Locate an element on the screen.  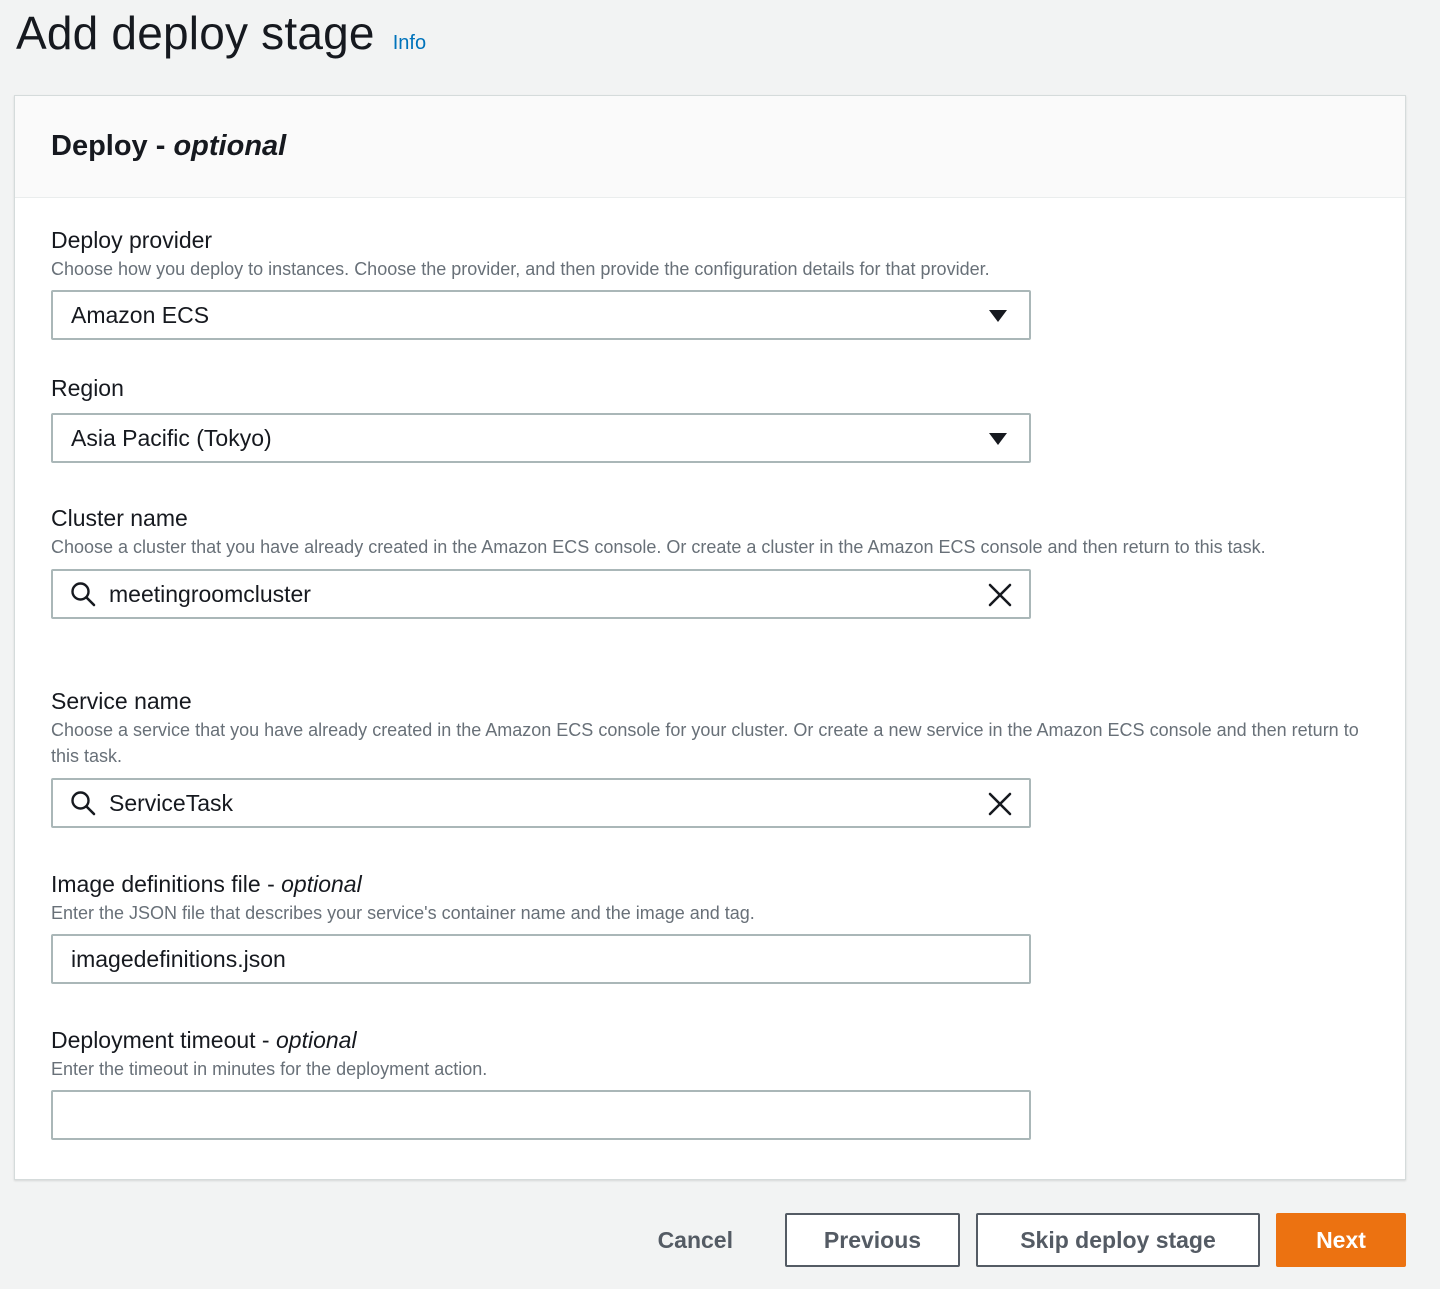
previous-button: Previous is located at coordinates (872, 1240).